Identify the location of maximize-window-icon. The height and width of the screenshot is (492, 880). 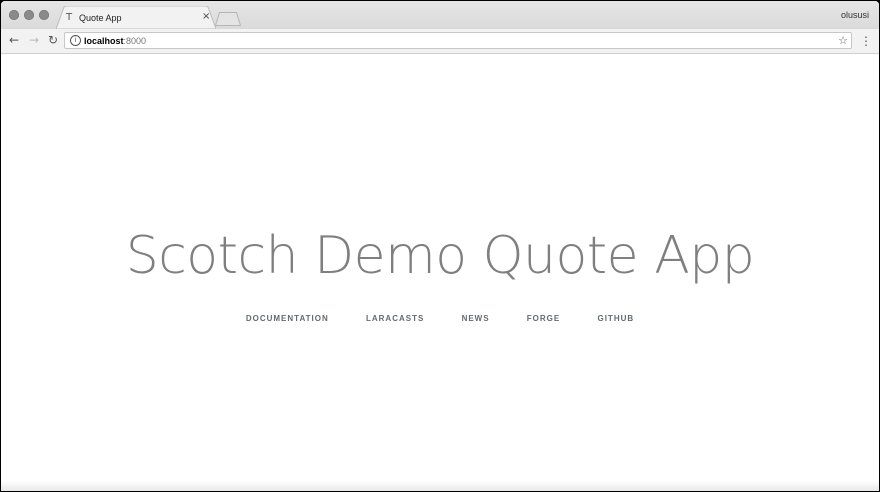
(44, 15).